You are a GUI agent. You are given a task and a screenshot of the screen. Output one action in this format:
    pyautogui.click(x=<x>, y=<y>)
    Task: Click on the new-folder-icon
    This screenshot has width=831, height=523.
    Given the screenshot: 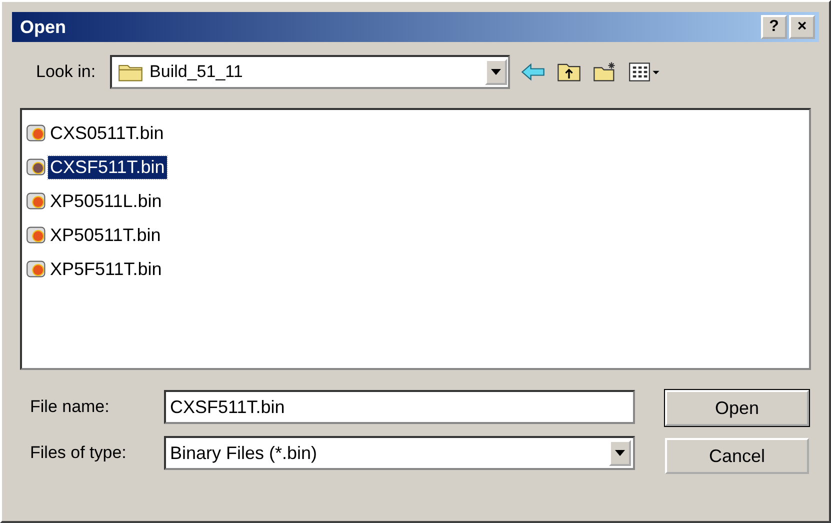 What is the action you would take?
    pyautogui.click(x=605, y=72)
    